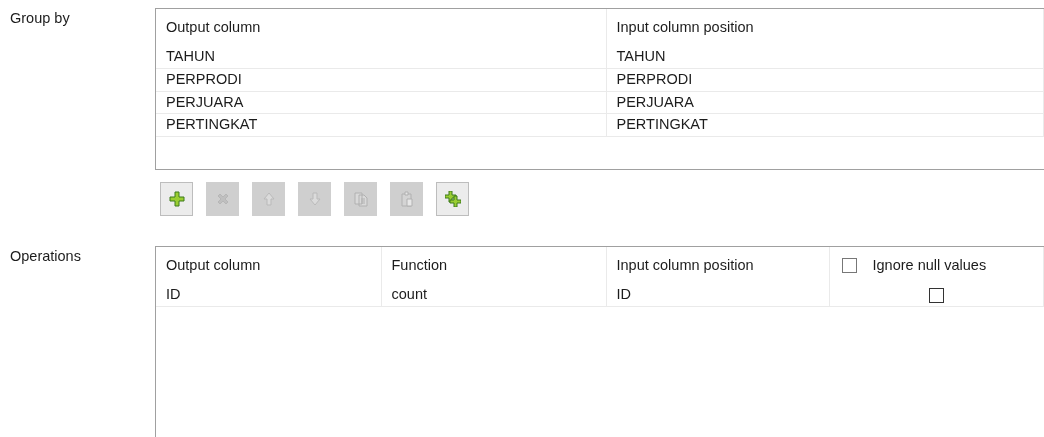 The image size is (1044, 437). What do you see at coordinates (406, 199) in the screenshot?
I see `clipboard-icon` at bounding box center [406, 199].